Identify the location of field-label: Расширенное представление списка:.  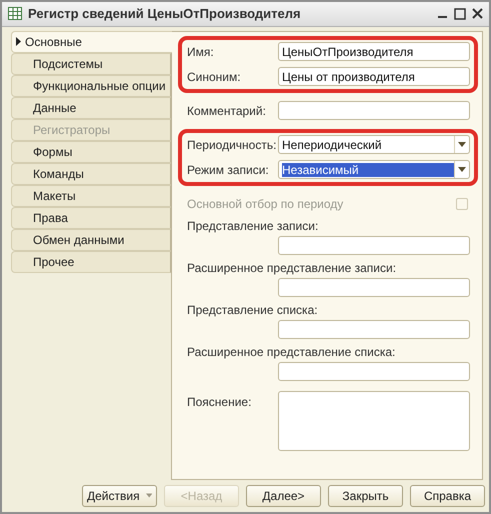
(291, 351).